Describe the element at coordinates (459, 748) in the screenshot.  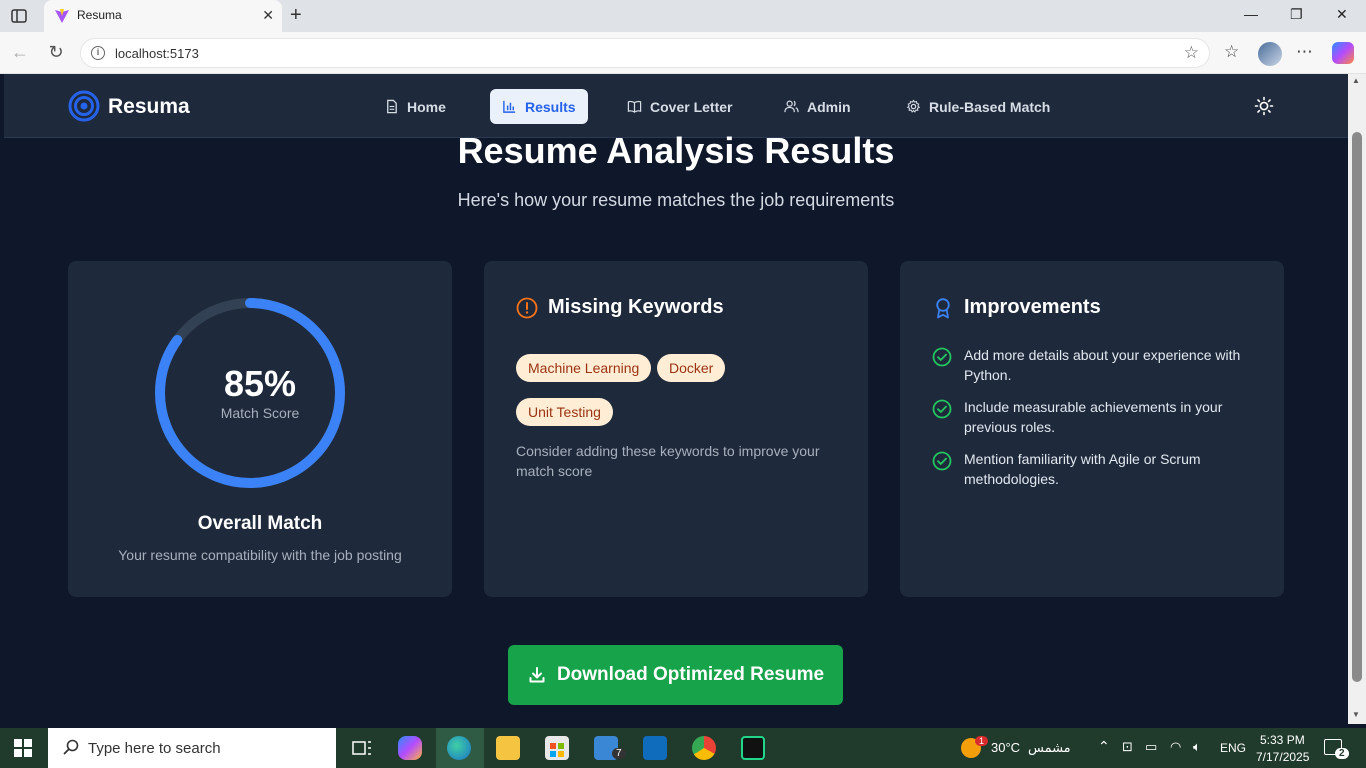
I see `edge-icon` at that location.